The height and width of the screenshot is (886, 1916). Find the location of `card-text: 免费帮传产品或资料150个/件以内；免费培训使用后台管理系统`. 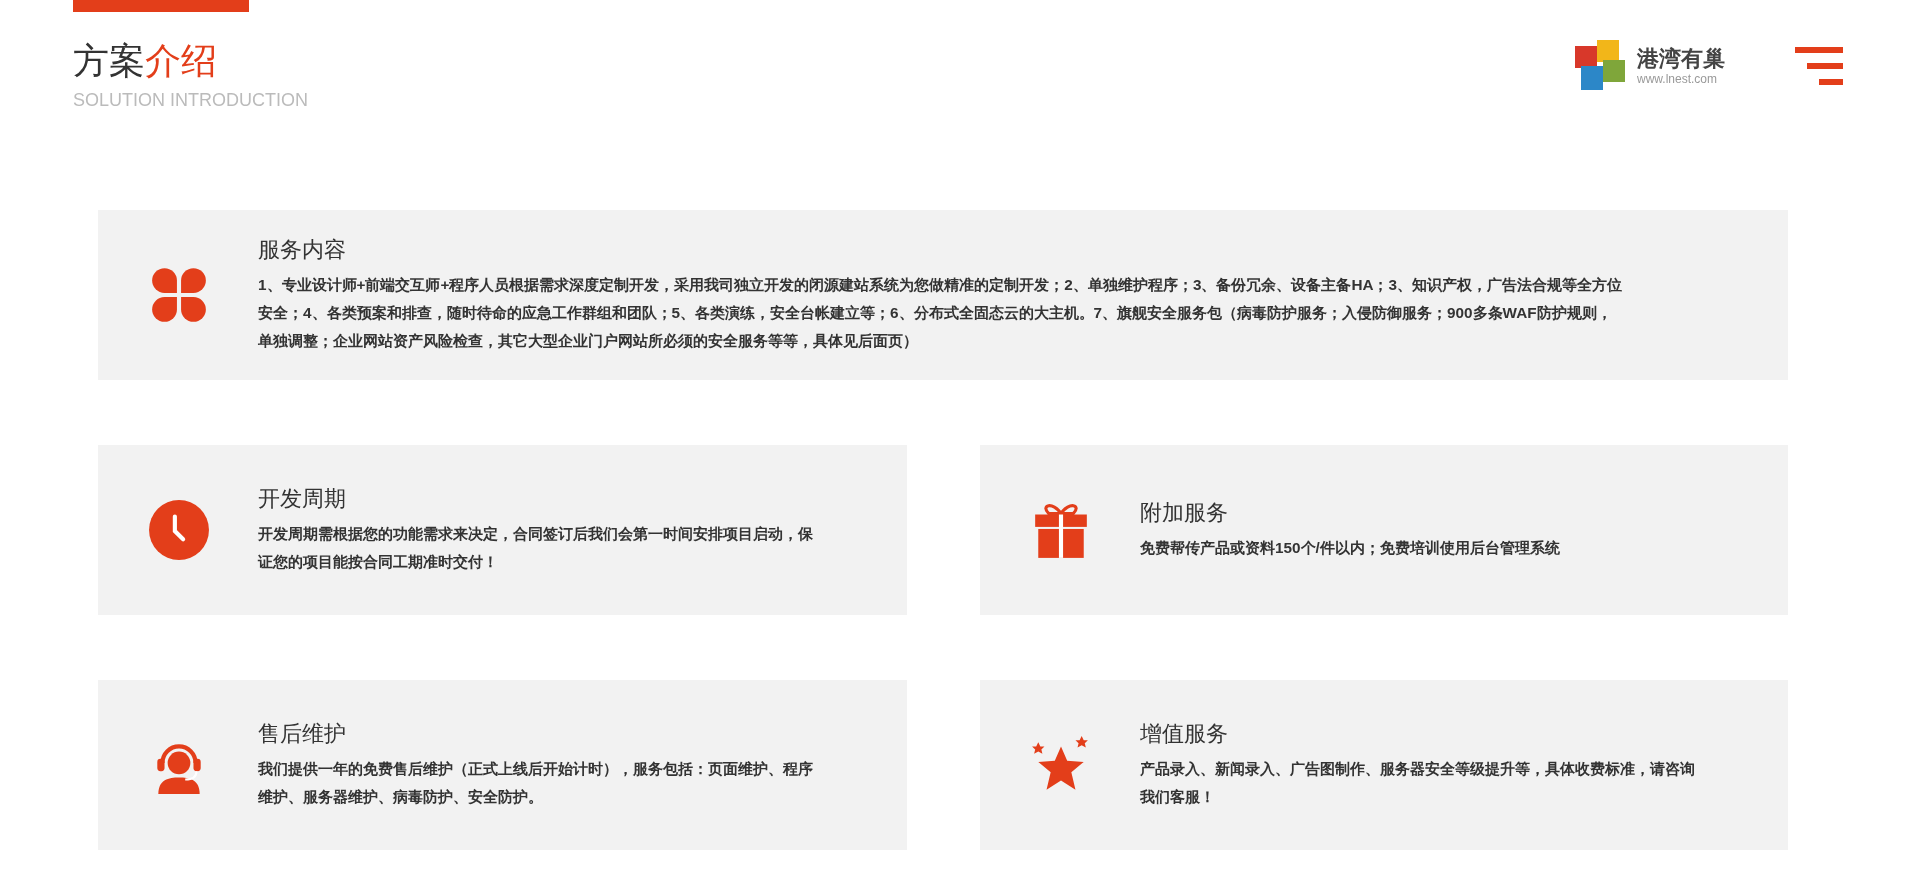

card-text: 免费帮传产品或资料150个/件以内；免费培训使用后台管理系统 is located at coordinates (1350, 548).